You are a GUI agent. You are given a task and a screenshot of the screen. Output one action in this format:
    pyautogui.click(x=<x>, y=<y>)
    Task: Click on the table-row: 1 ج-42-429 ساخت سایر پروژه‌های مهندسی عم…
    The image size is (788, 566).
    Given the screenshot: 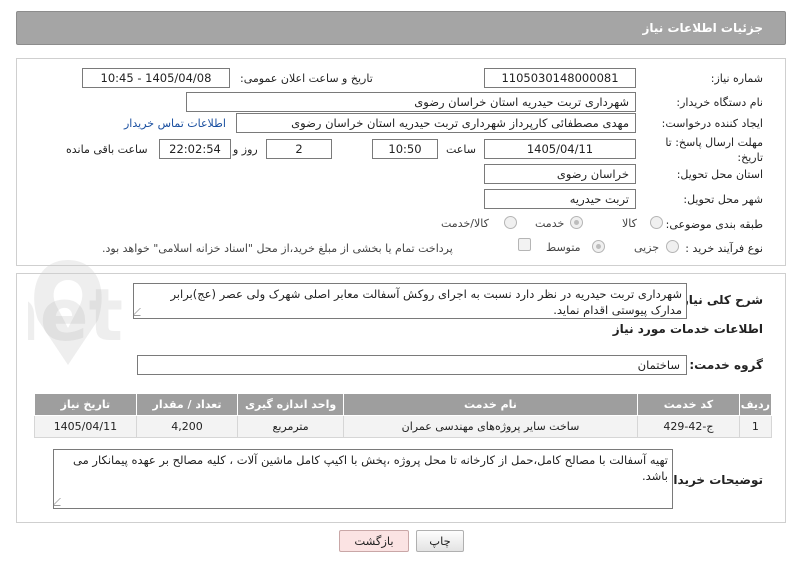 What is the action you would take?
    pyautogui.click(x=403, y=426)
    